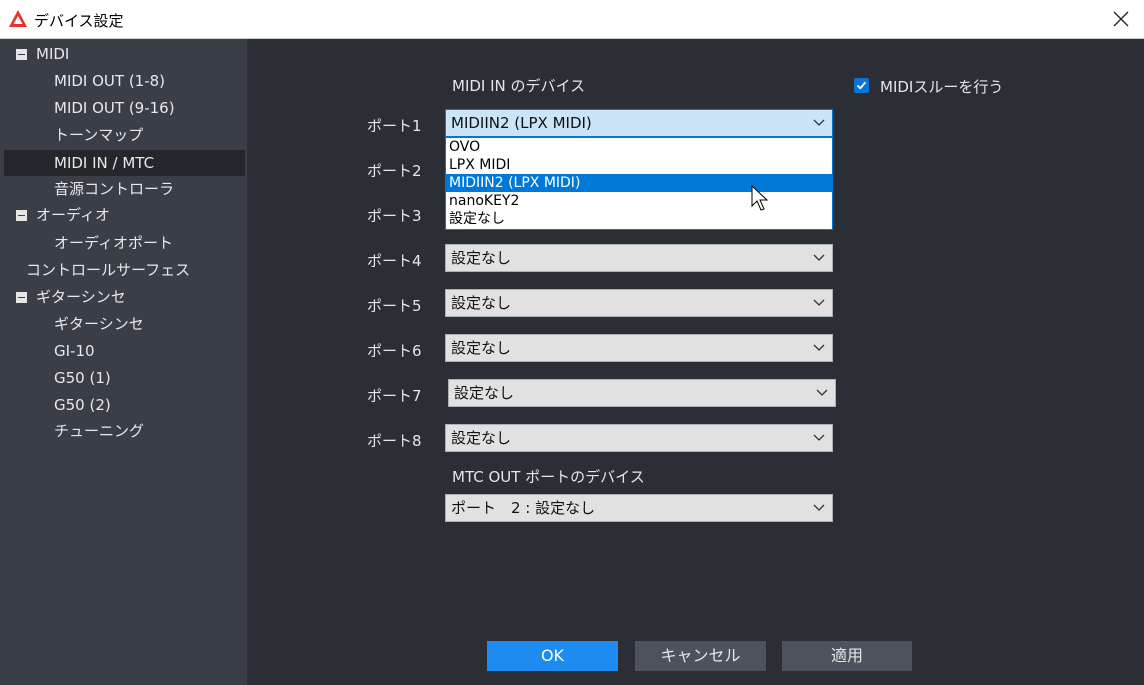  I want to click on mtc-out-heading: MTC OUT ポートのデバイス, so click(548, 477).